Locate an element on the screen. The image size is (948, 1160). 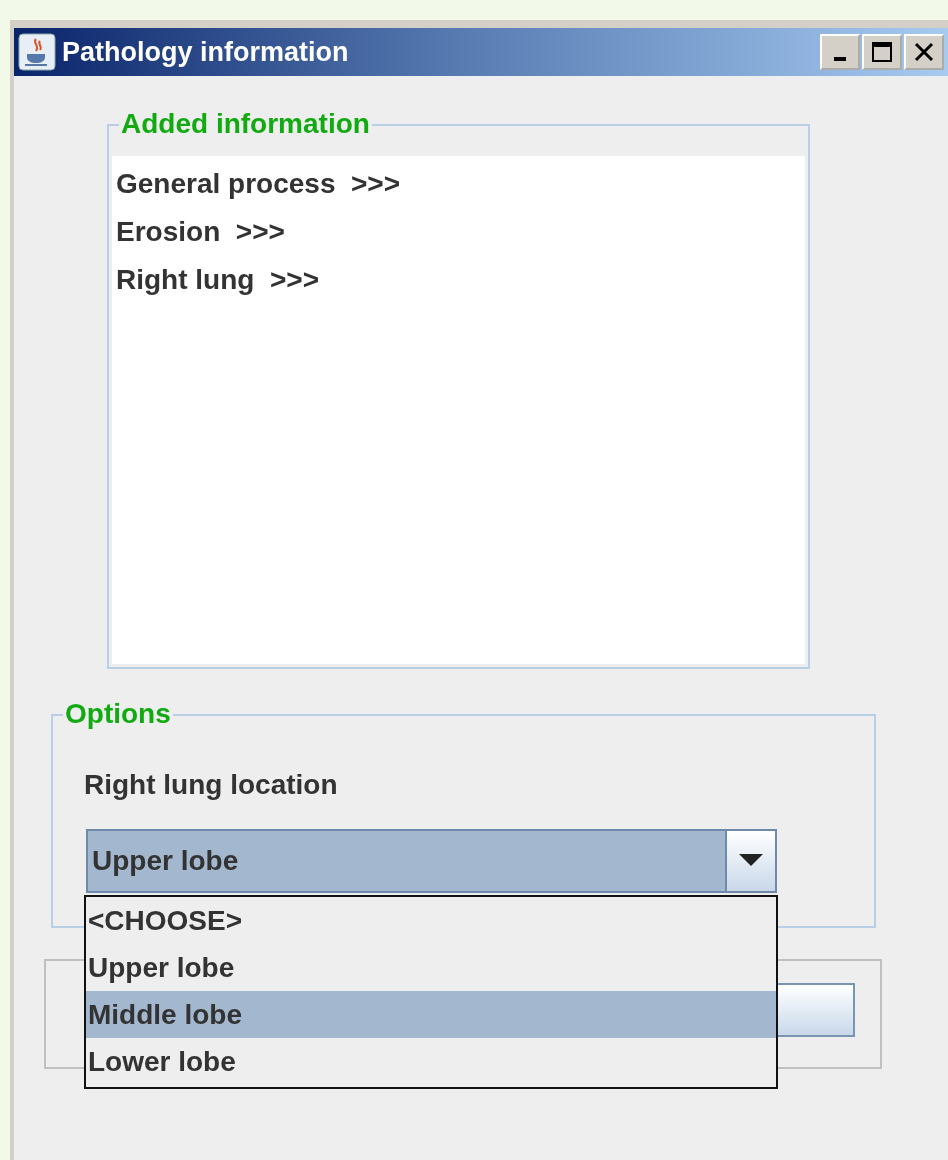
maximize-icon is located at coordinates (882, 52).